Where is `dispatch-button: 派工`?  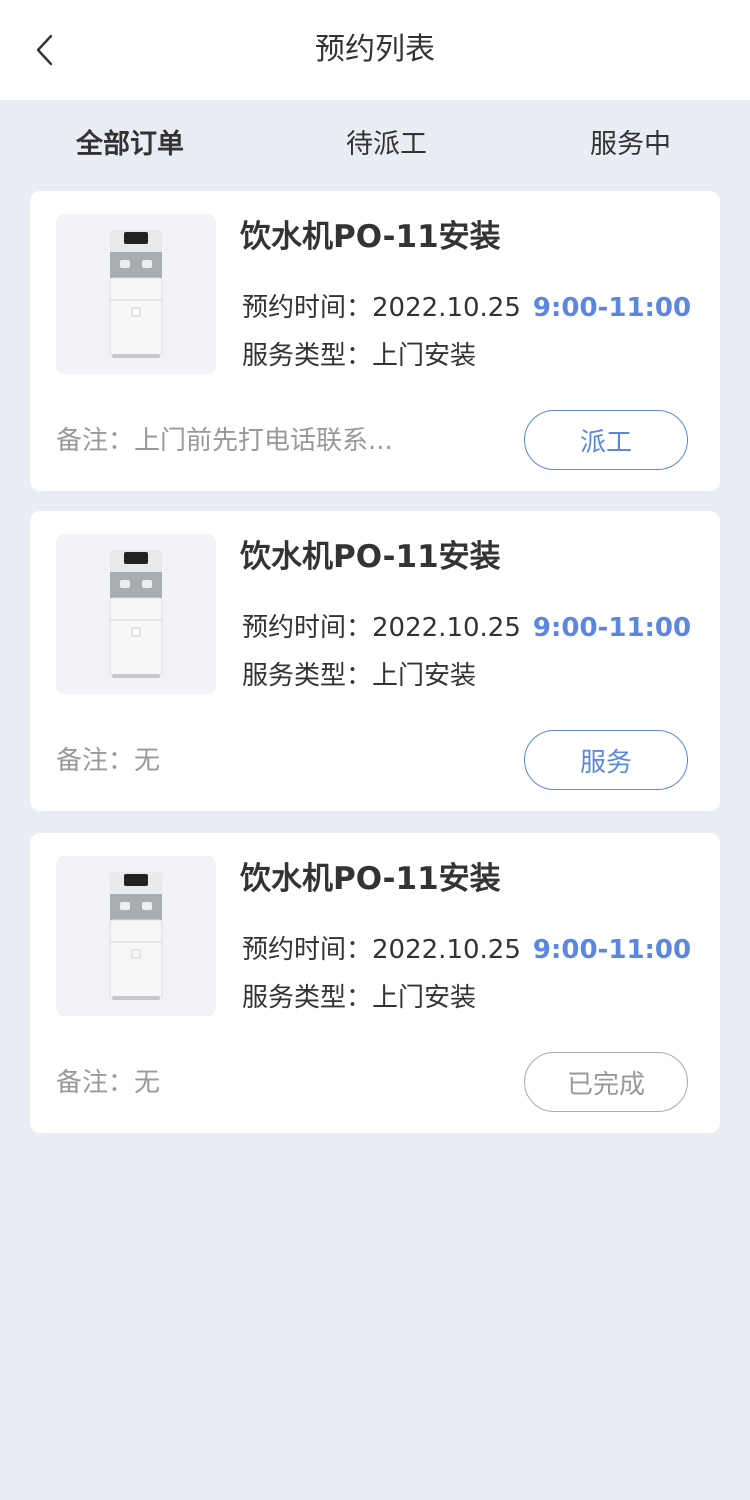
dispatch-button: 派工 is located at coordinates (606, 440).